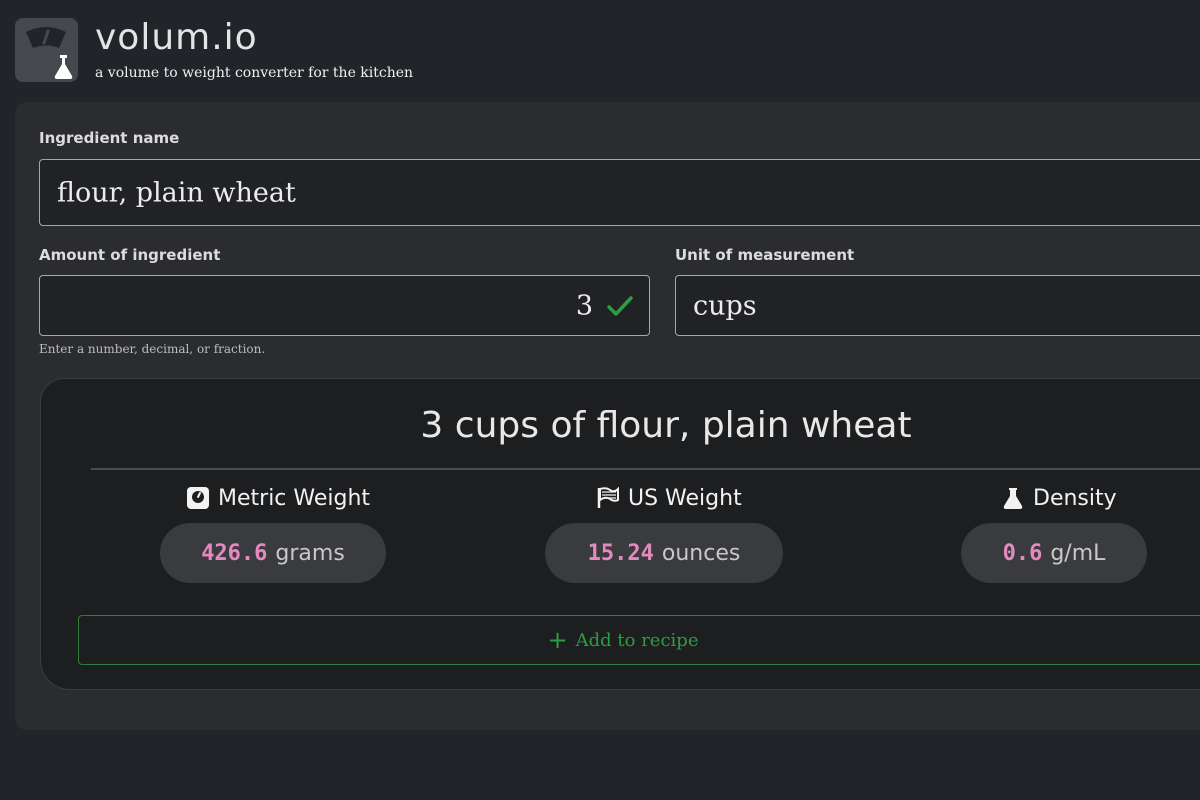 This screenshot has width=1200, height=800. What do you see at coordinates (619, 192) in the screenshot?
I see `ingredient-input: flour, plain wheat` at bounding box center [619, 192].